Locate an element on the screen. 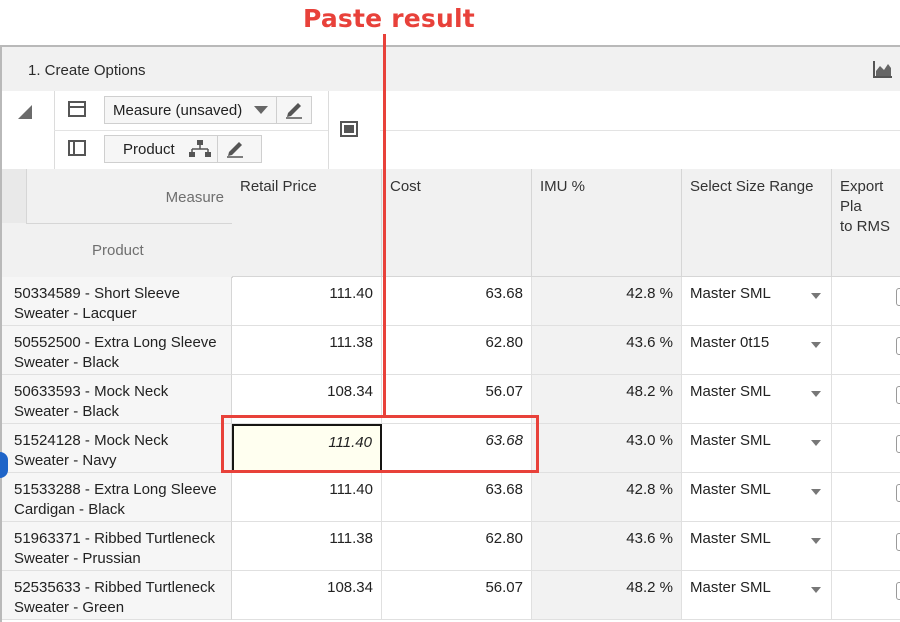 Image resolution: width=900 pixels, height=622 pixels. measure-pill-label: Measure (unsaved) is located at coordinates (178, 110).